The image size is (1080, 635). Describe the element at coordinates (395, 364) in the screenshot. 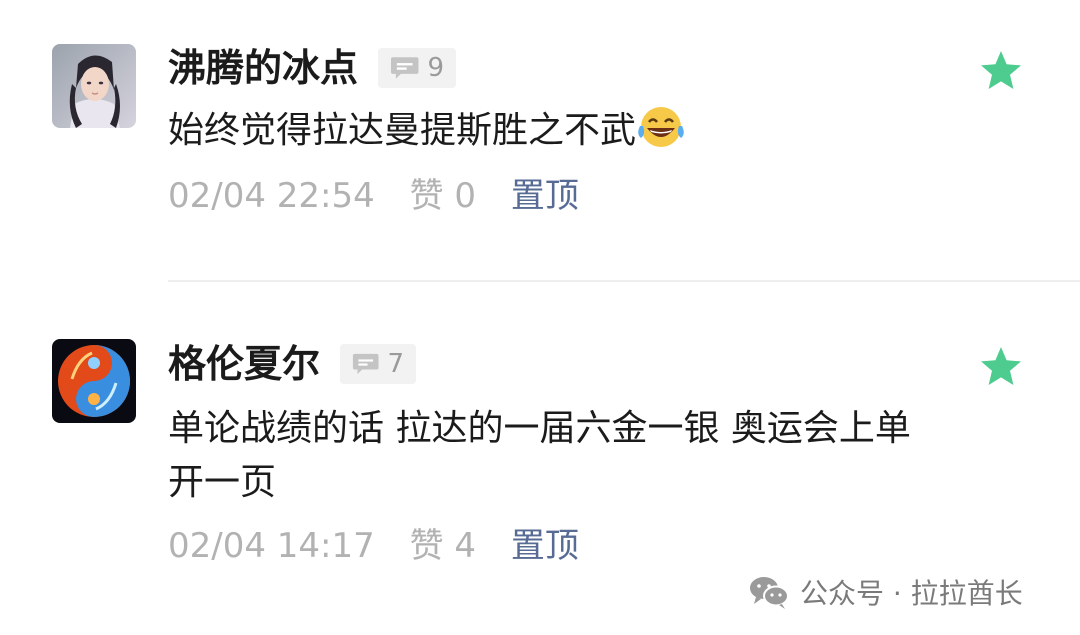

I see `reply-count: 7` at that location.